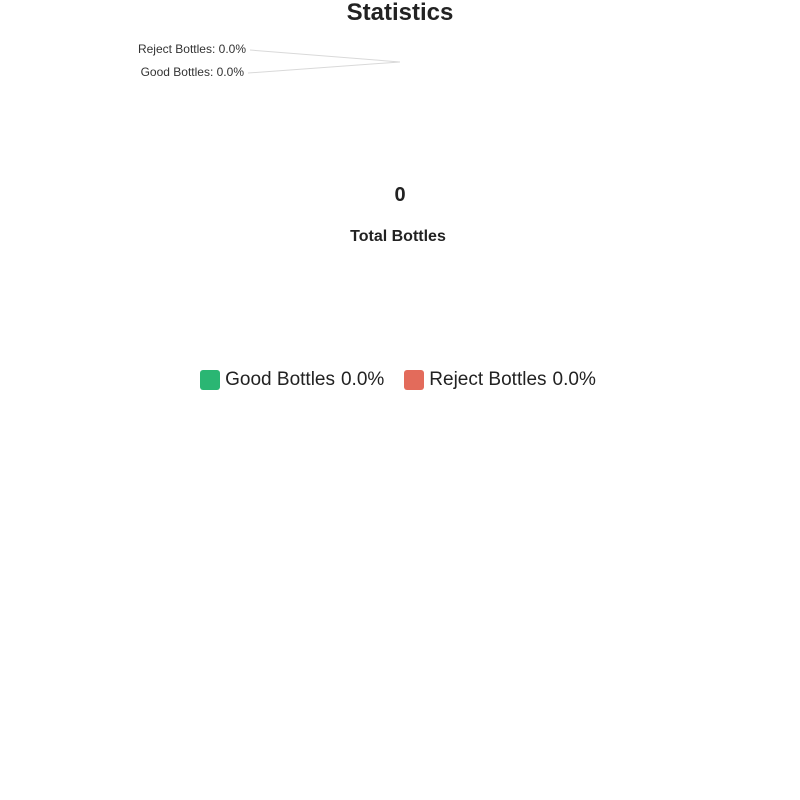  I want to click on legend-name-reject-bottles: Reject Bottles, so click(488, 379).